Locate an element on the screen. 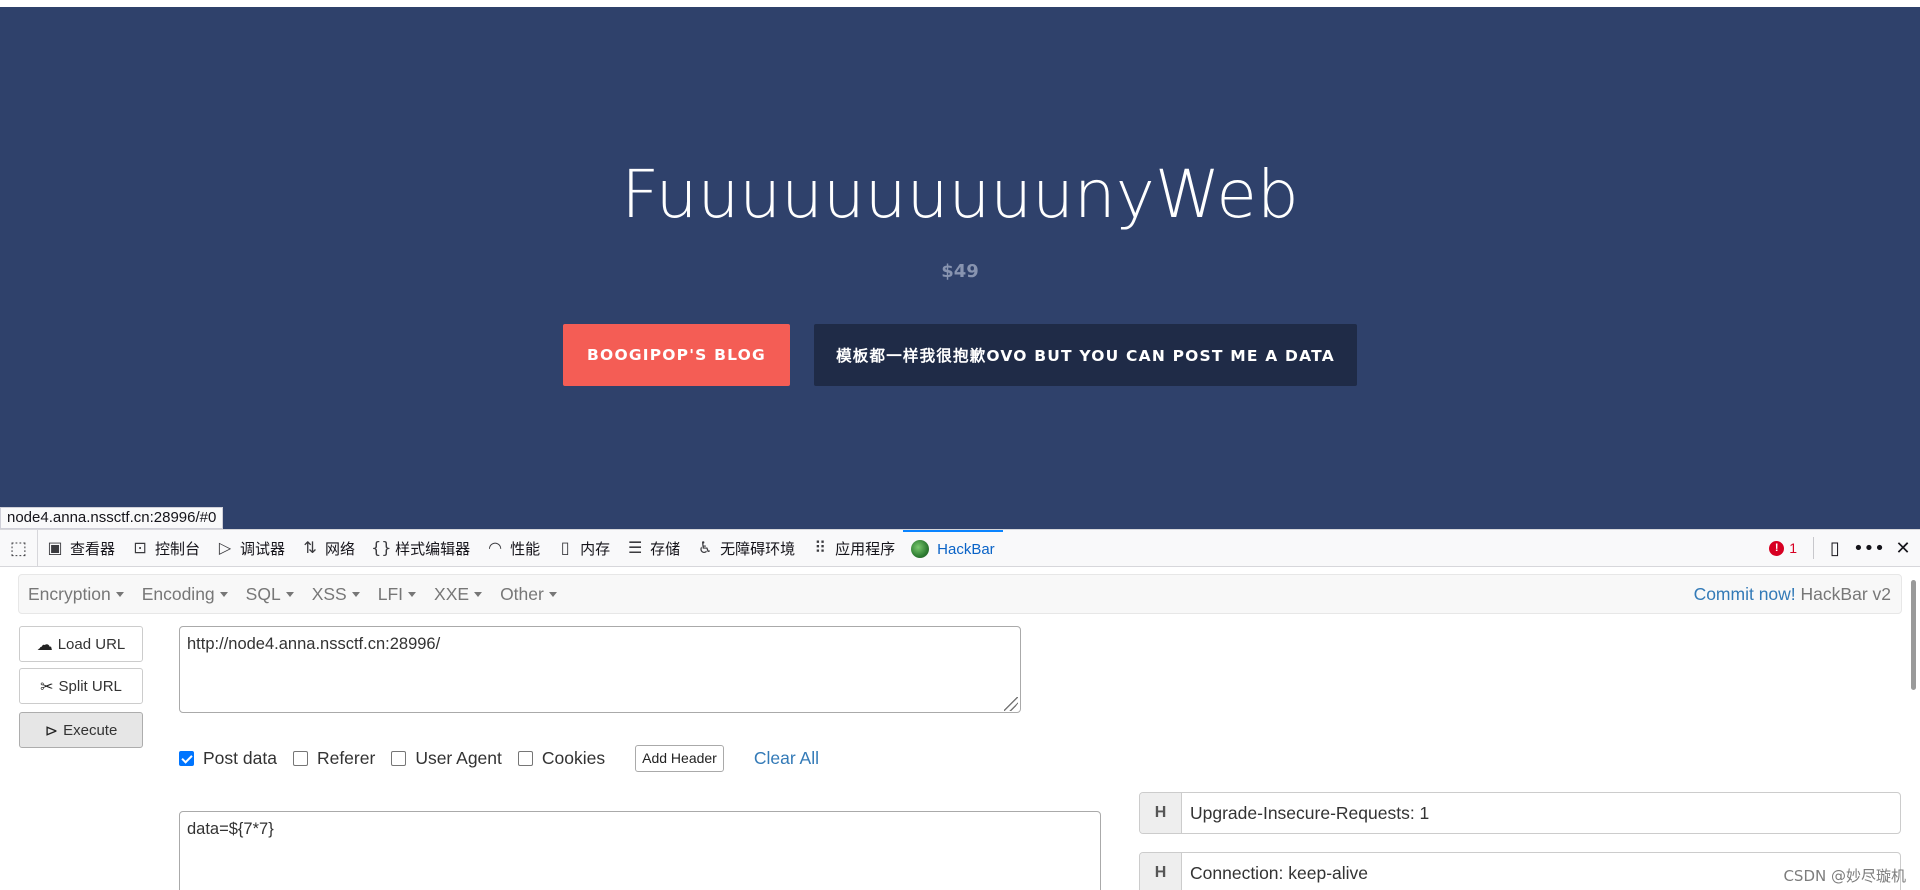 This screenshot has width=1920, height=890. tab-label: 控制台 is located at coordinates (178, 549).